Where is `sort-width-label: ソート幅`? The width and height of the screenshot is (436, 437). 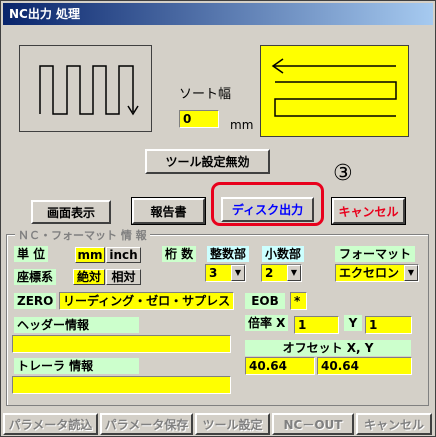
sort-width-label: ソート幅 is located at coordinates (205, 94).